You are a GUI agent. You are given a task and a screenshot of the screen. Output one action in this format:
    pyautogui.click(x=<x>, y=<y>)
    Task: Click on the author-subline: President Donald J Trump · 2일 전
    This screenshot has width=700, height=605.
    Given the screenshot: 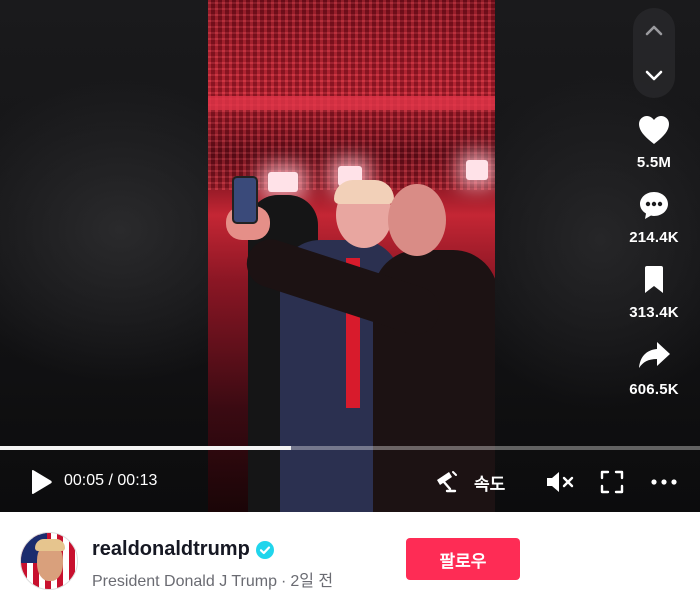 What is the action you would take?
    pyautogui.click(x=212, y=579)
    